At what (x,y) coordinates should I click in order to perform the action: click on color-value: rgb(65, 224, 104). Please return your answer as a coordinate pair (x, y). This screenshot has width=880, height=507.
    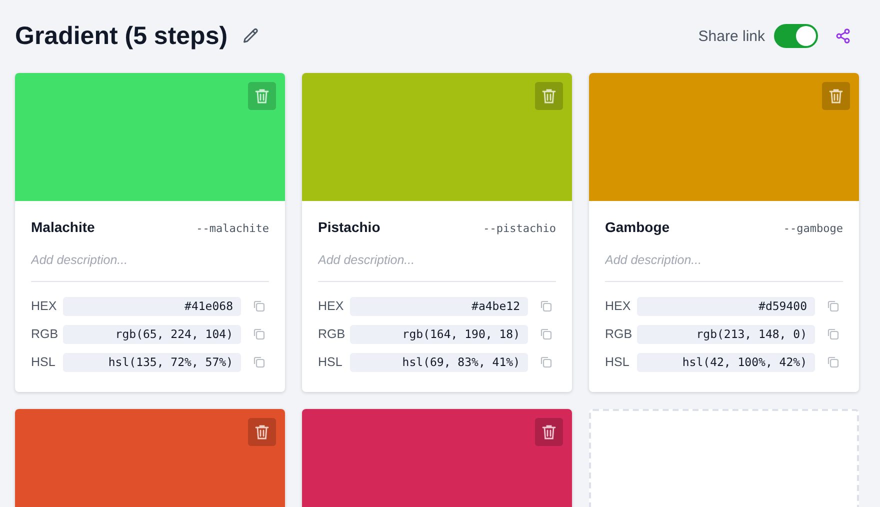
    Looking at the image, I should click on (152, 334).